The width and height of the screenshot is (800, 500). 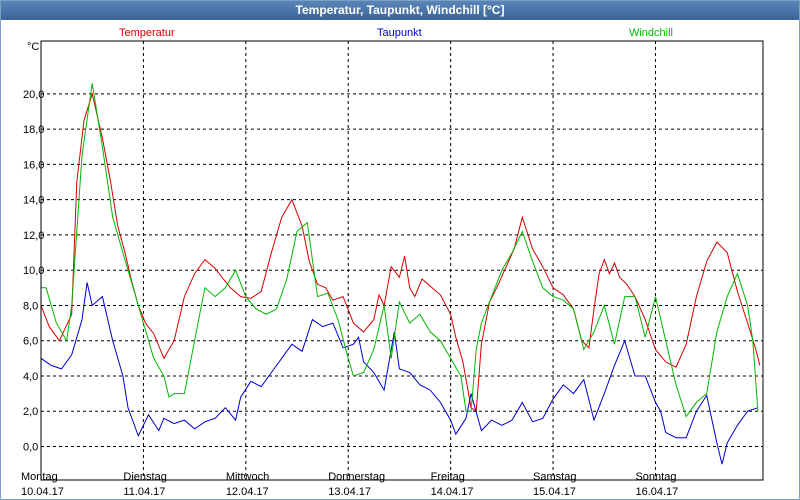 I want to click on y-tick-label: 14,0, so click(x=33, y=201).